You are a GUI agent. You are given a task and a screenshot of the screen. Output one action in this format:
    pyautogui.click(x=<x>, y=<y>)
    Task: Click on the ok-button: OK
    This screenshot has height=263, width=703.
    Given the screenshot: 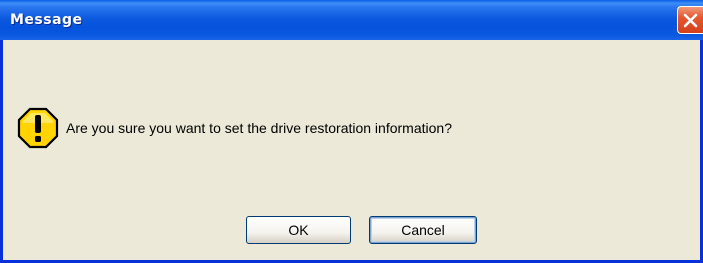 What is the action you would take?
    pyautogui.click(x=298, y=230)
    